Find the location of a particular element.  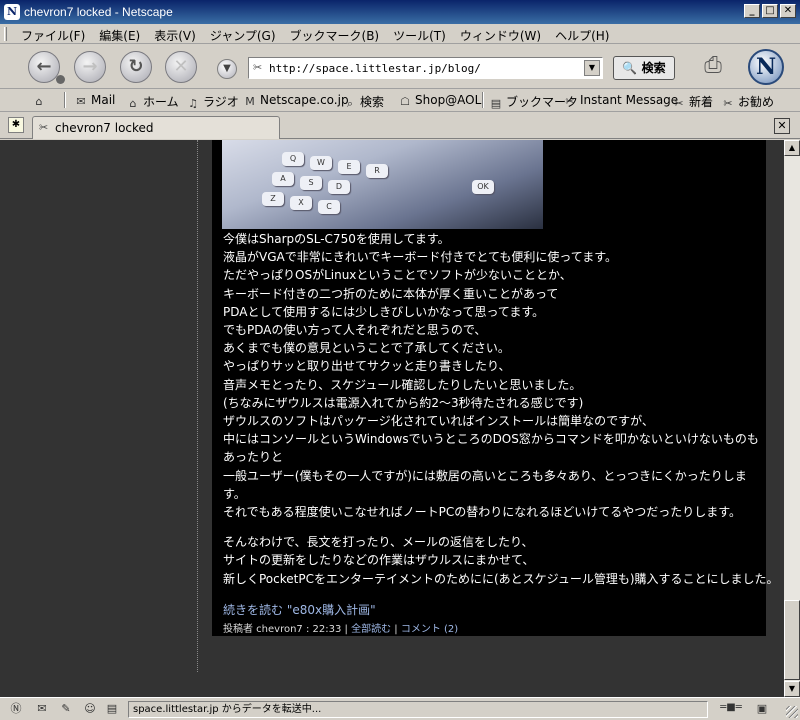

title-bar: N chevron7 locked - Netscape _ □ ✕ is located at coordinates (400, 12).